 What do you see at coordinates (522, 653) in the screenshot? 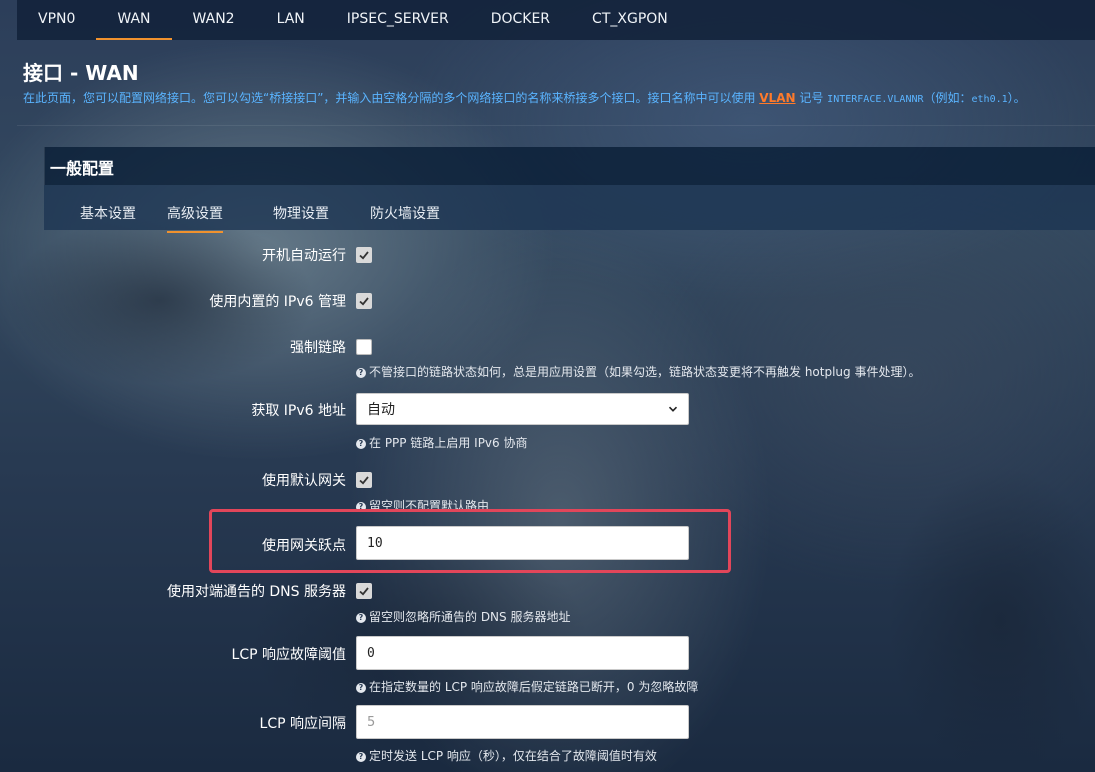
I see `lcp-fail-input: 0` at bounding box center [522, 653].